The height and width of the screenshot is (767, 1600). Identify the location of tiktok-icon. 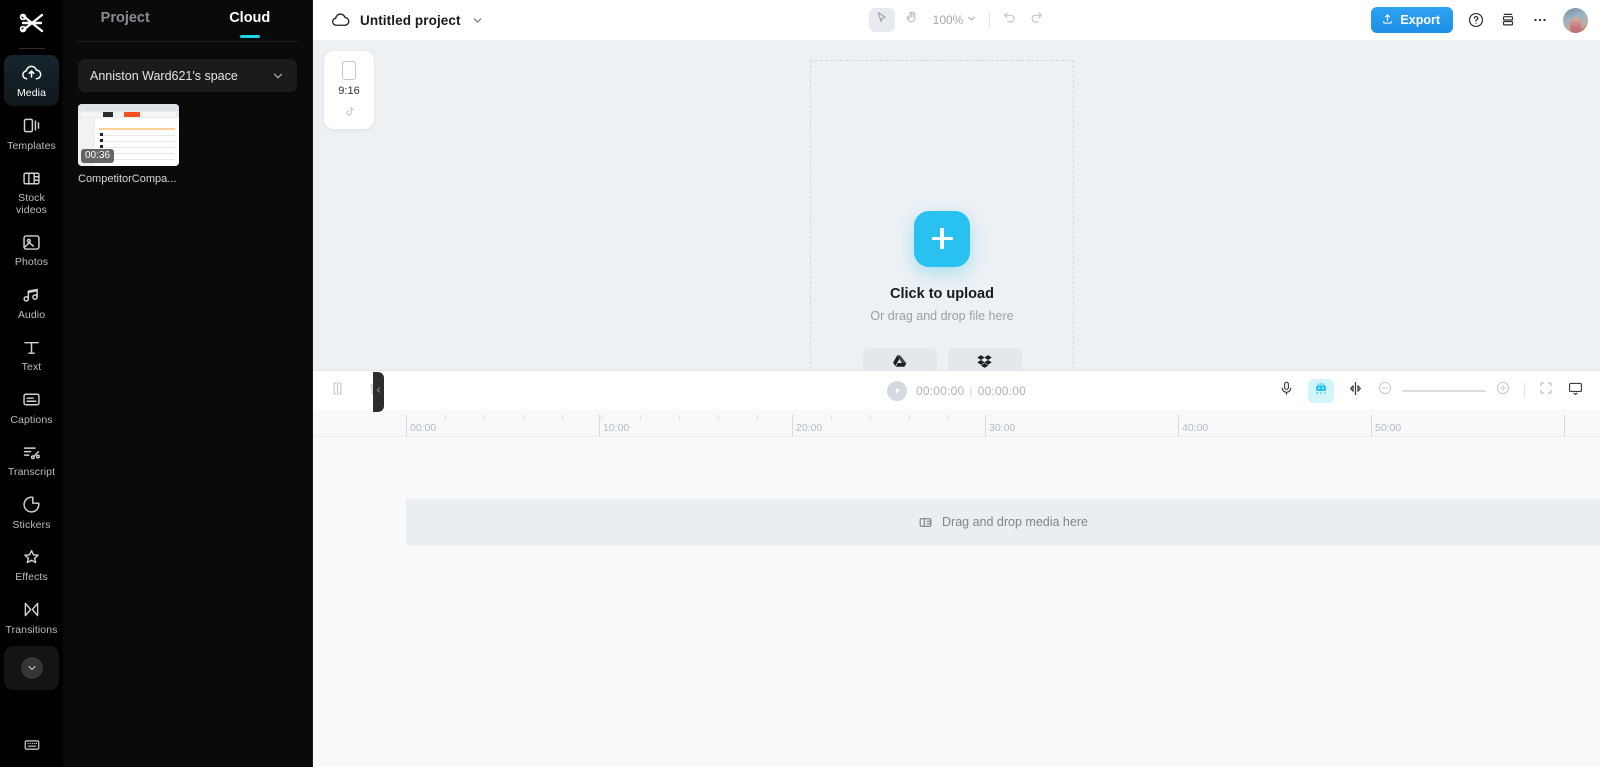
(349, 111).